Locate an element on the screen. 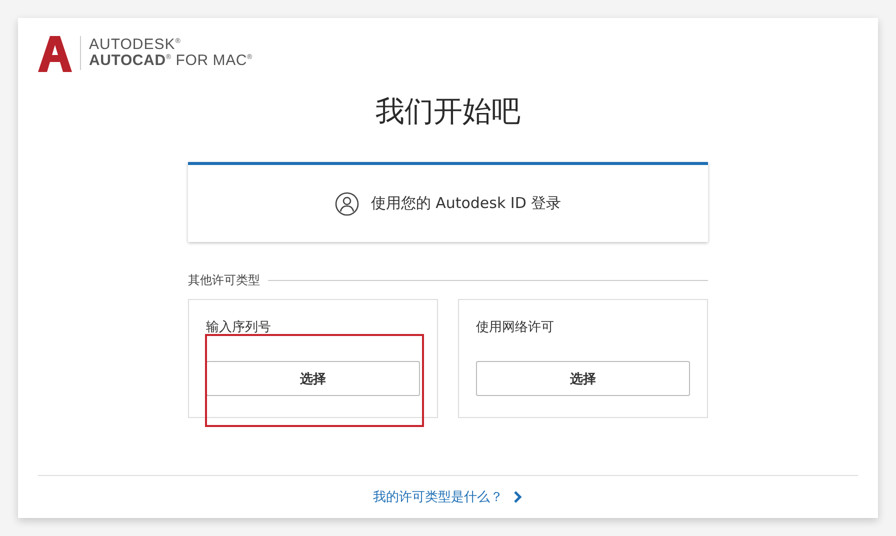 Image resolution: width=896 pixels, height=536 pixels. brand-name: AUTODESK$^{®}$ is located at coordinates (135, 44).